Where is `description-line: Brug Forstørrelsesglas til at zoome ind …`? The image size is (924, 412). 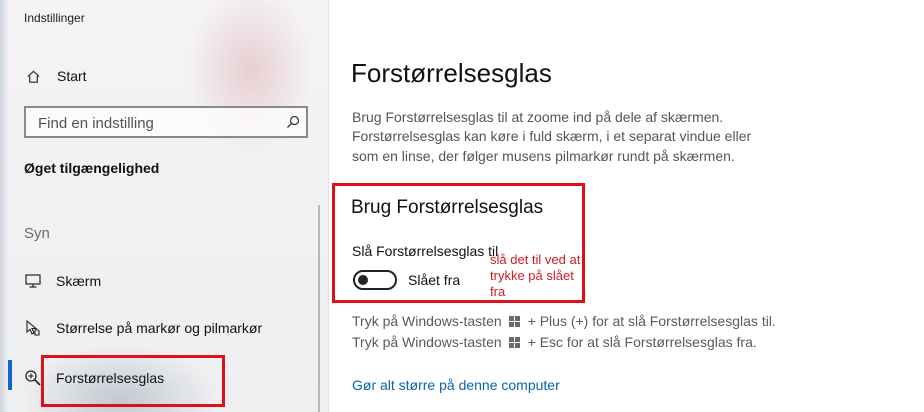 description-line: Brug Forstørrelsesglas til at zoome ind … is located at coordinates (538, 117).